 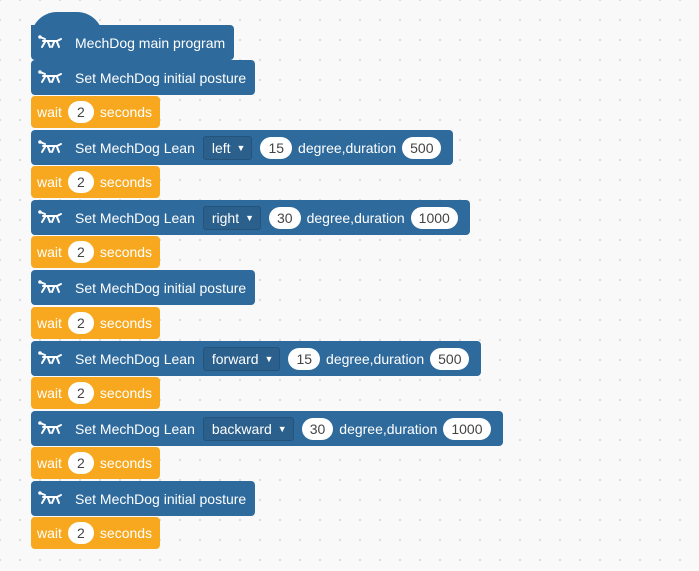 What do you see at coordinates (150, 42) in the screenshot?
I see `block-label: MechDog main program` at bounding box center [150, 42].